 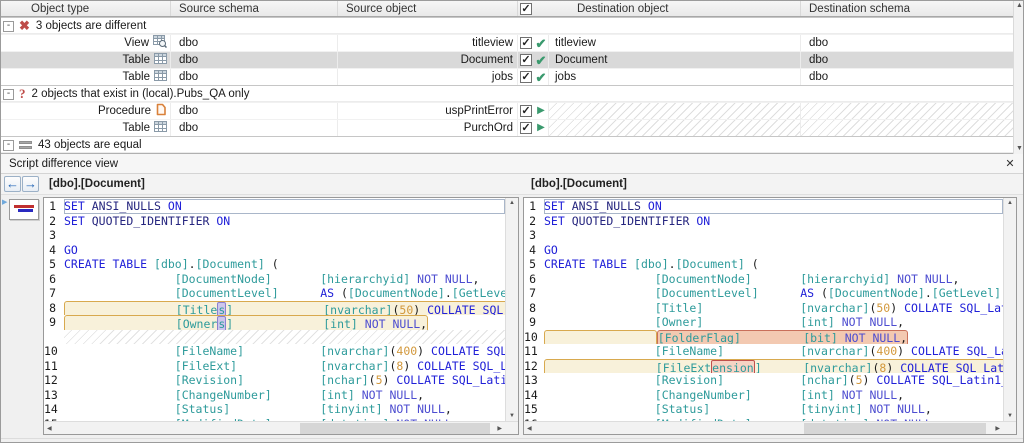 What do you see at coordinates (428, 43) in the screenshot?
I see `source-object-cell: titleview` at bounding box center [428, 43].